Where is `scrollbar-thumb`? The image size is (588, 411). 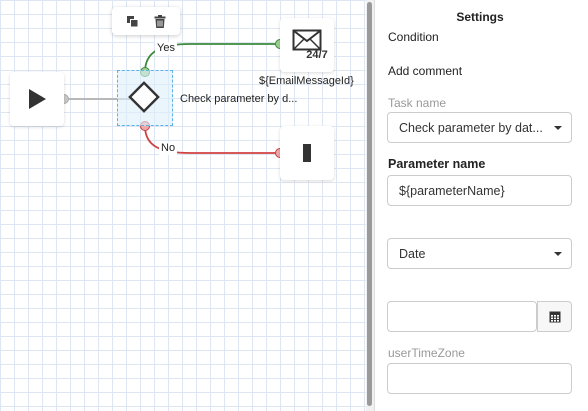
scrollbar-thumb is located at coordinates (369, 204).